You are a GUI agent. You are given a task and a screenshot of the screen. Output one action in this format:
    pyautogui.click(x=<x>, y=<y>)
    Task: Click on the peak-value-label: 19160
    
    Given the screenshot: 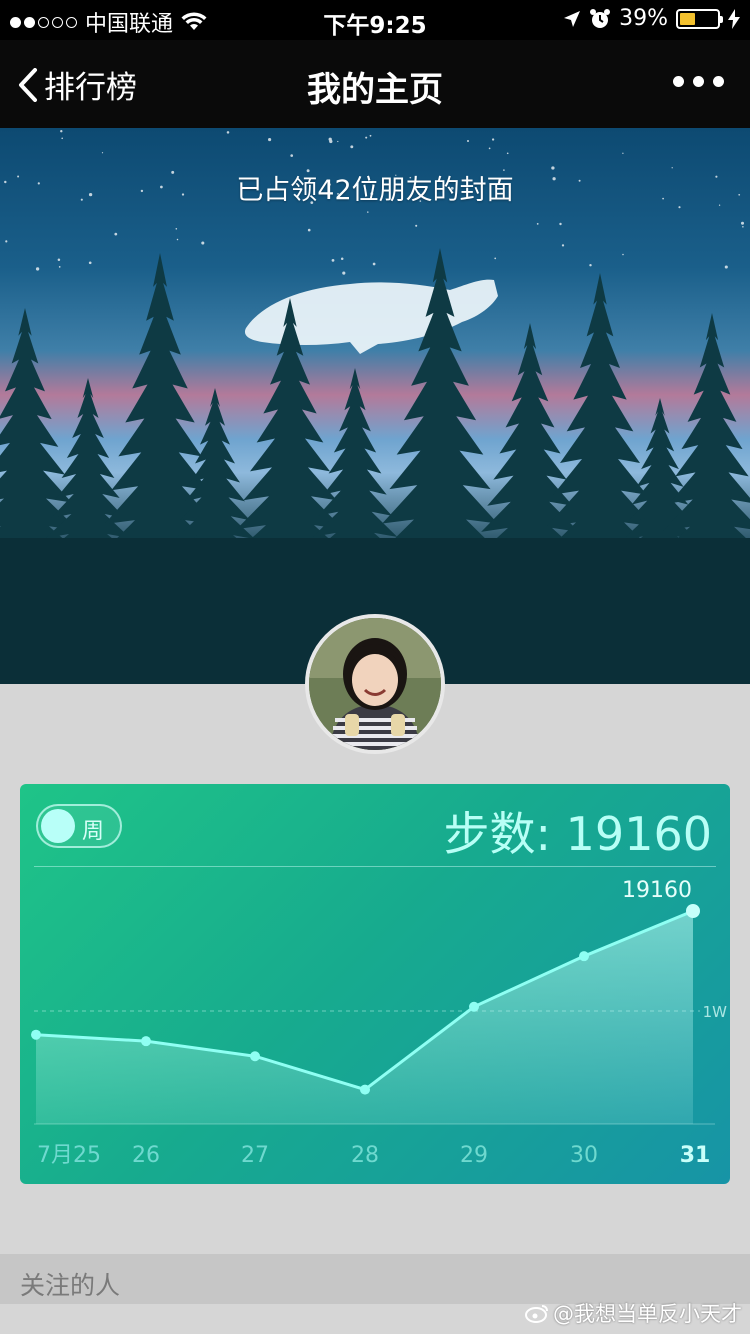 What is the action you would take?
    pyautogui.click(x=657, y=890)
    